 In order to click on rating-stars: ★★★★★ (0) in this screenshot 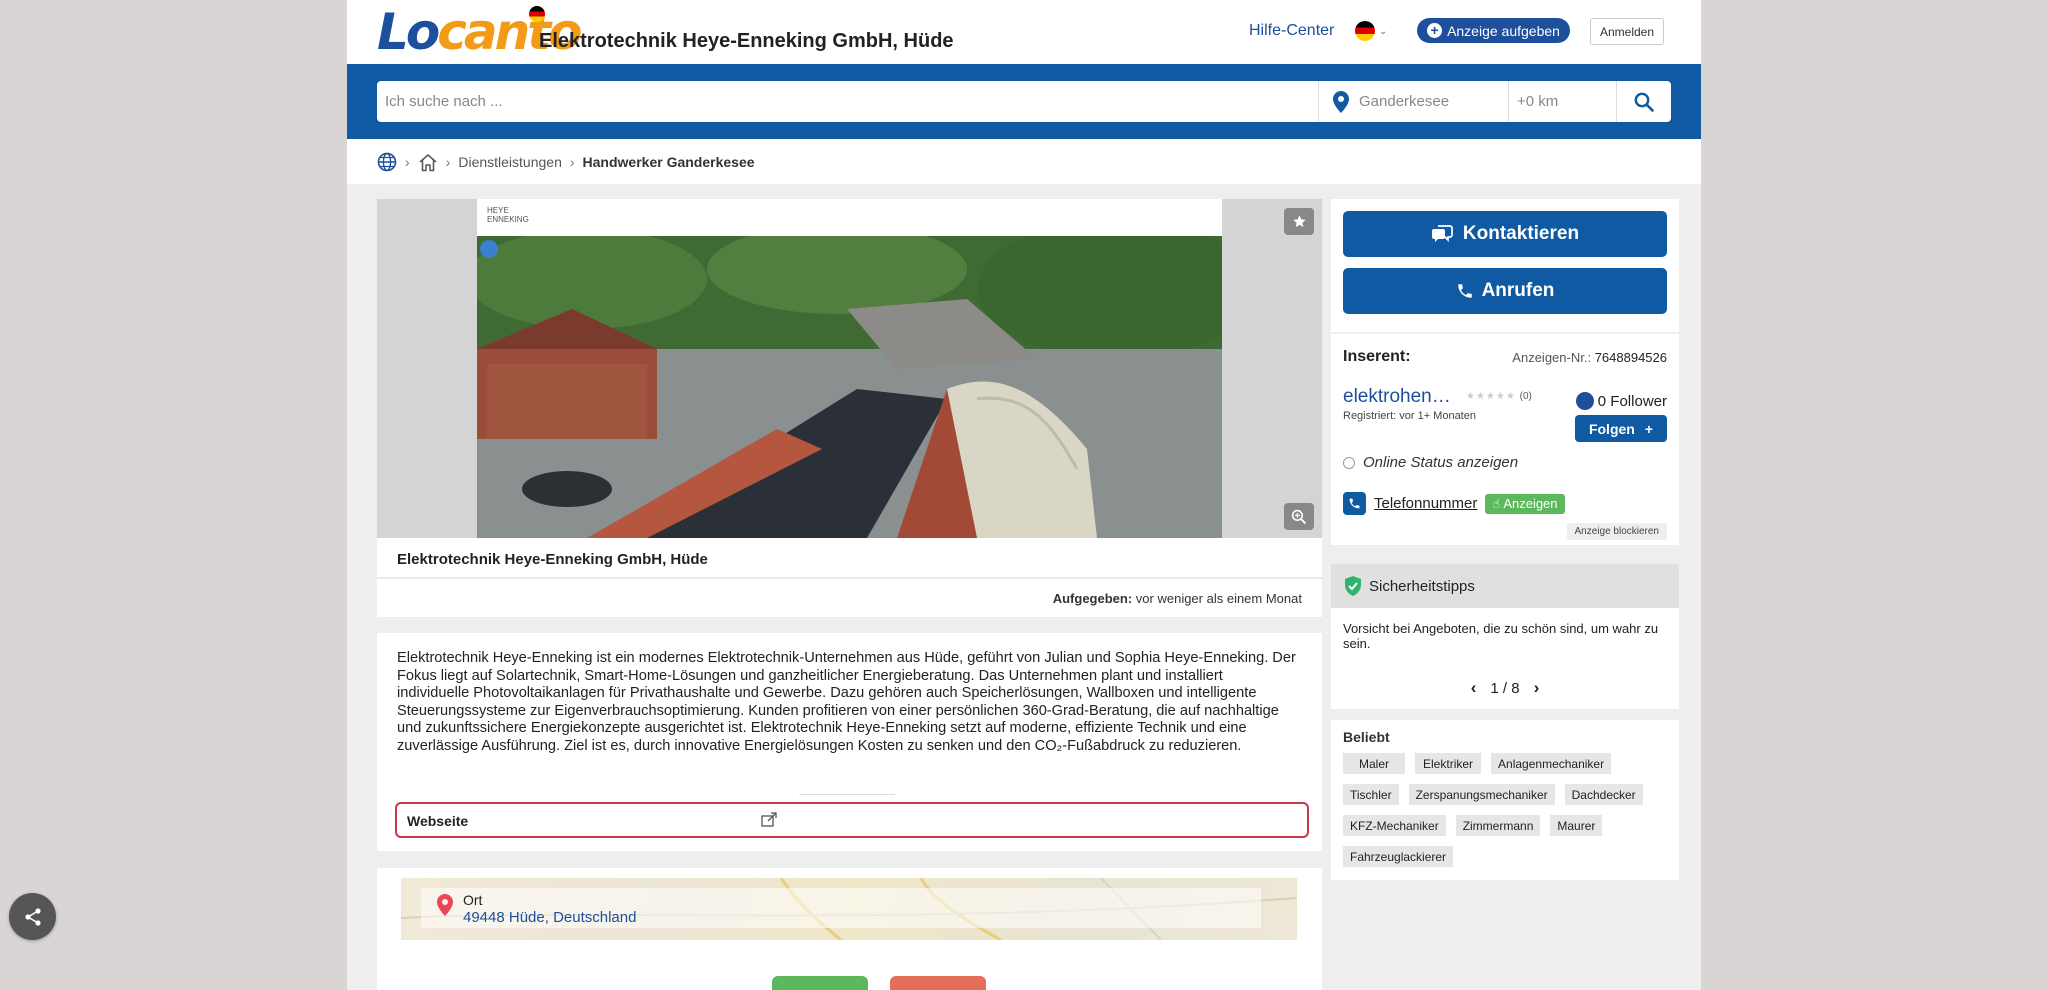, I will do `click(1499, 396)`.